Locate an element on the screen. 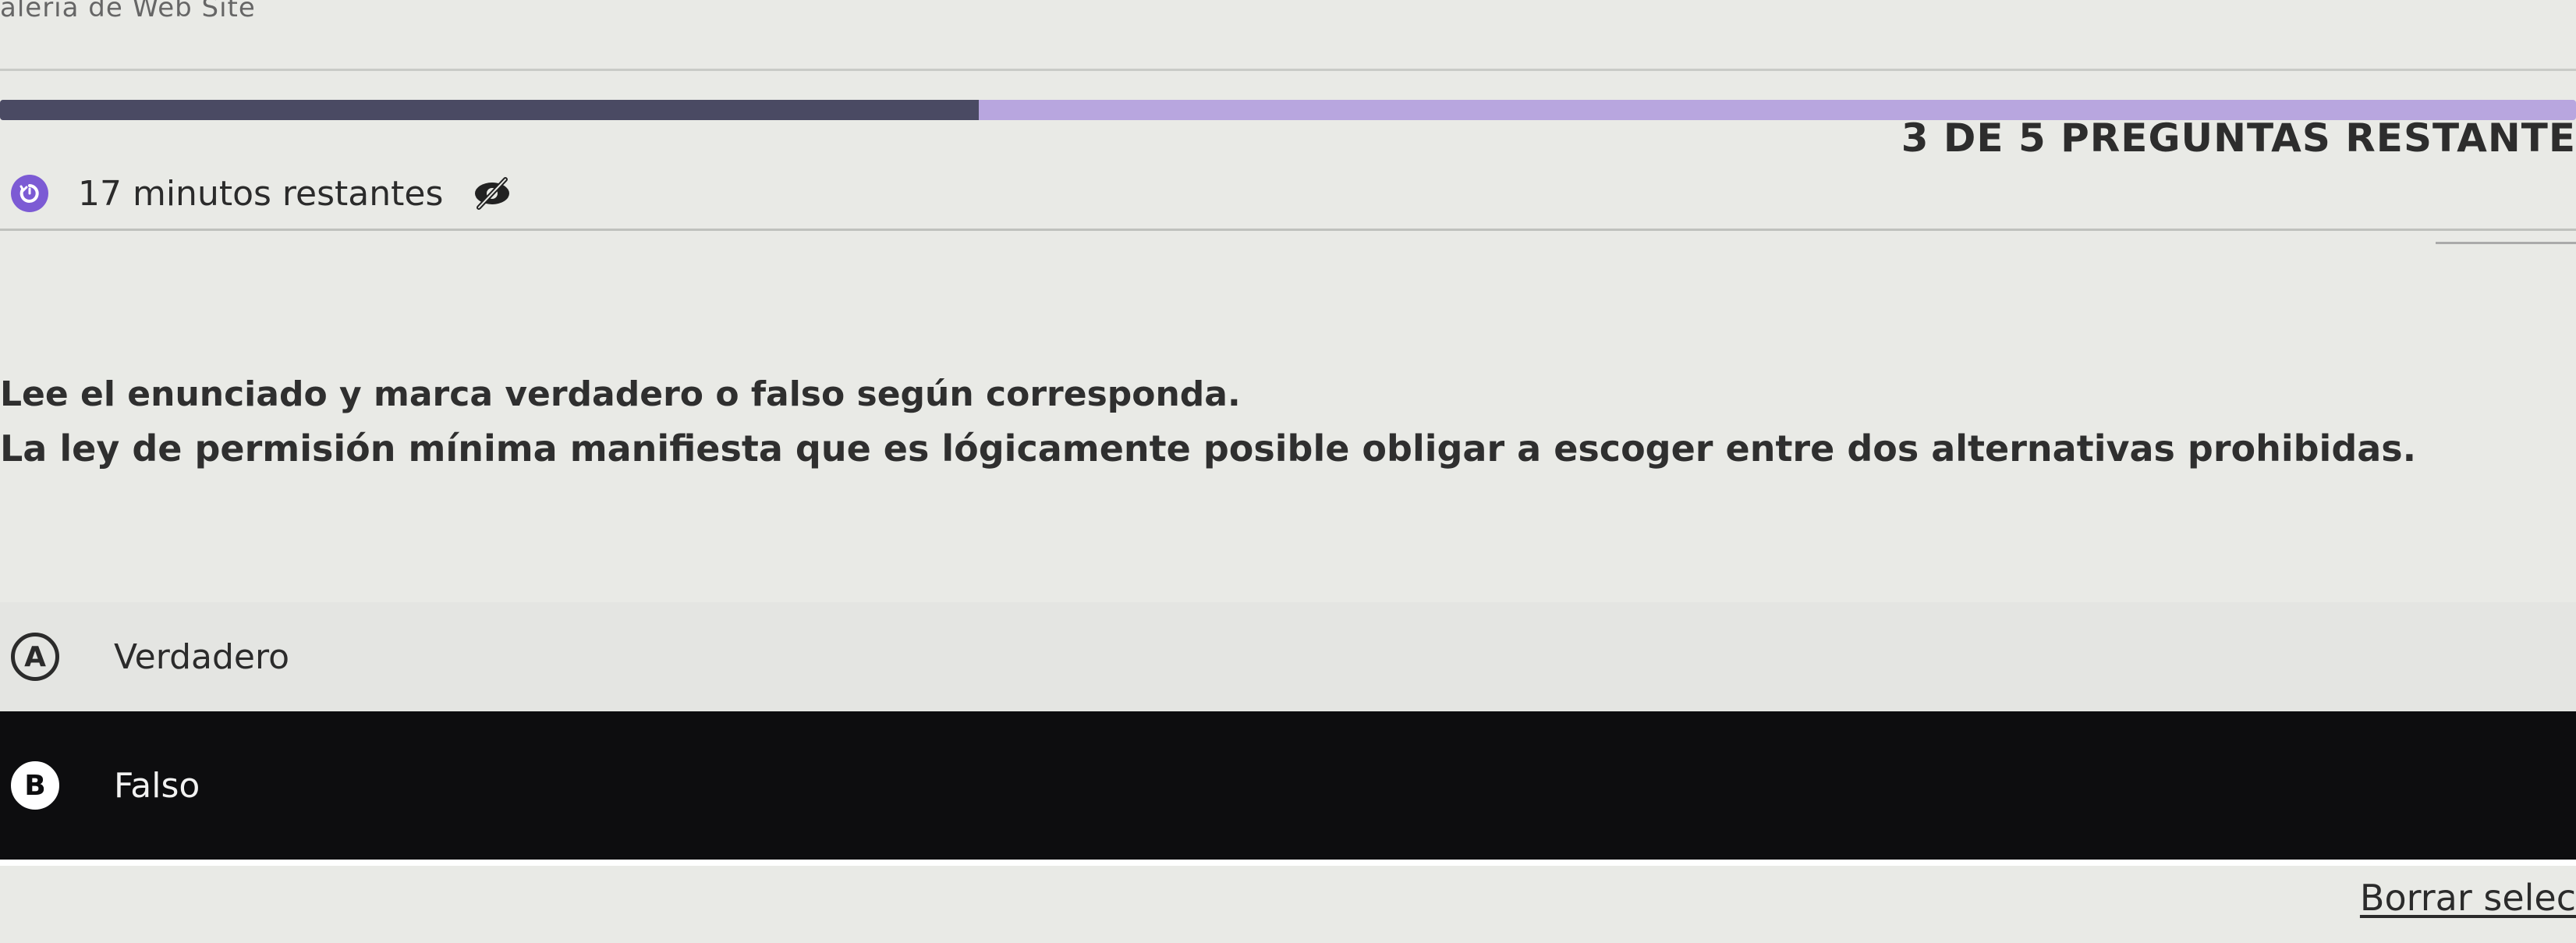 This screenshot has width=2576, height=943. questions-remaining: 3 DE 5 PREGUNTAS RESTANTE is located at coordinates (2238, 138).